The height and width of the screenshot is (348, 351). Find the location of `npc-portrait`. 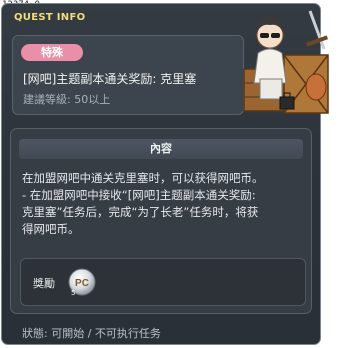

npc-portrait is located at coordinates (286, 62).